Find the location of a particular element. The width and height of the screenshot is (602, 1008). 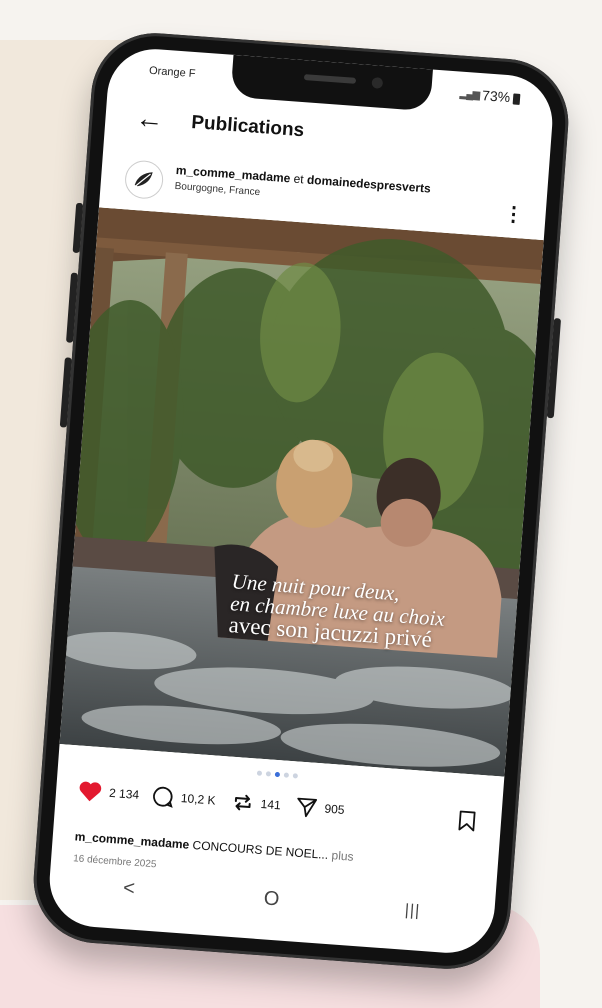

nav-back-icon: < is located at coordinates (128, 889).